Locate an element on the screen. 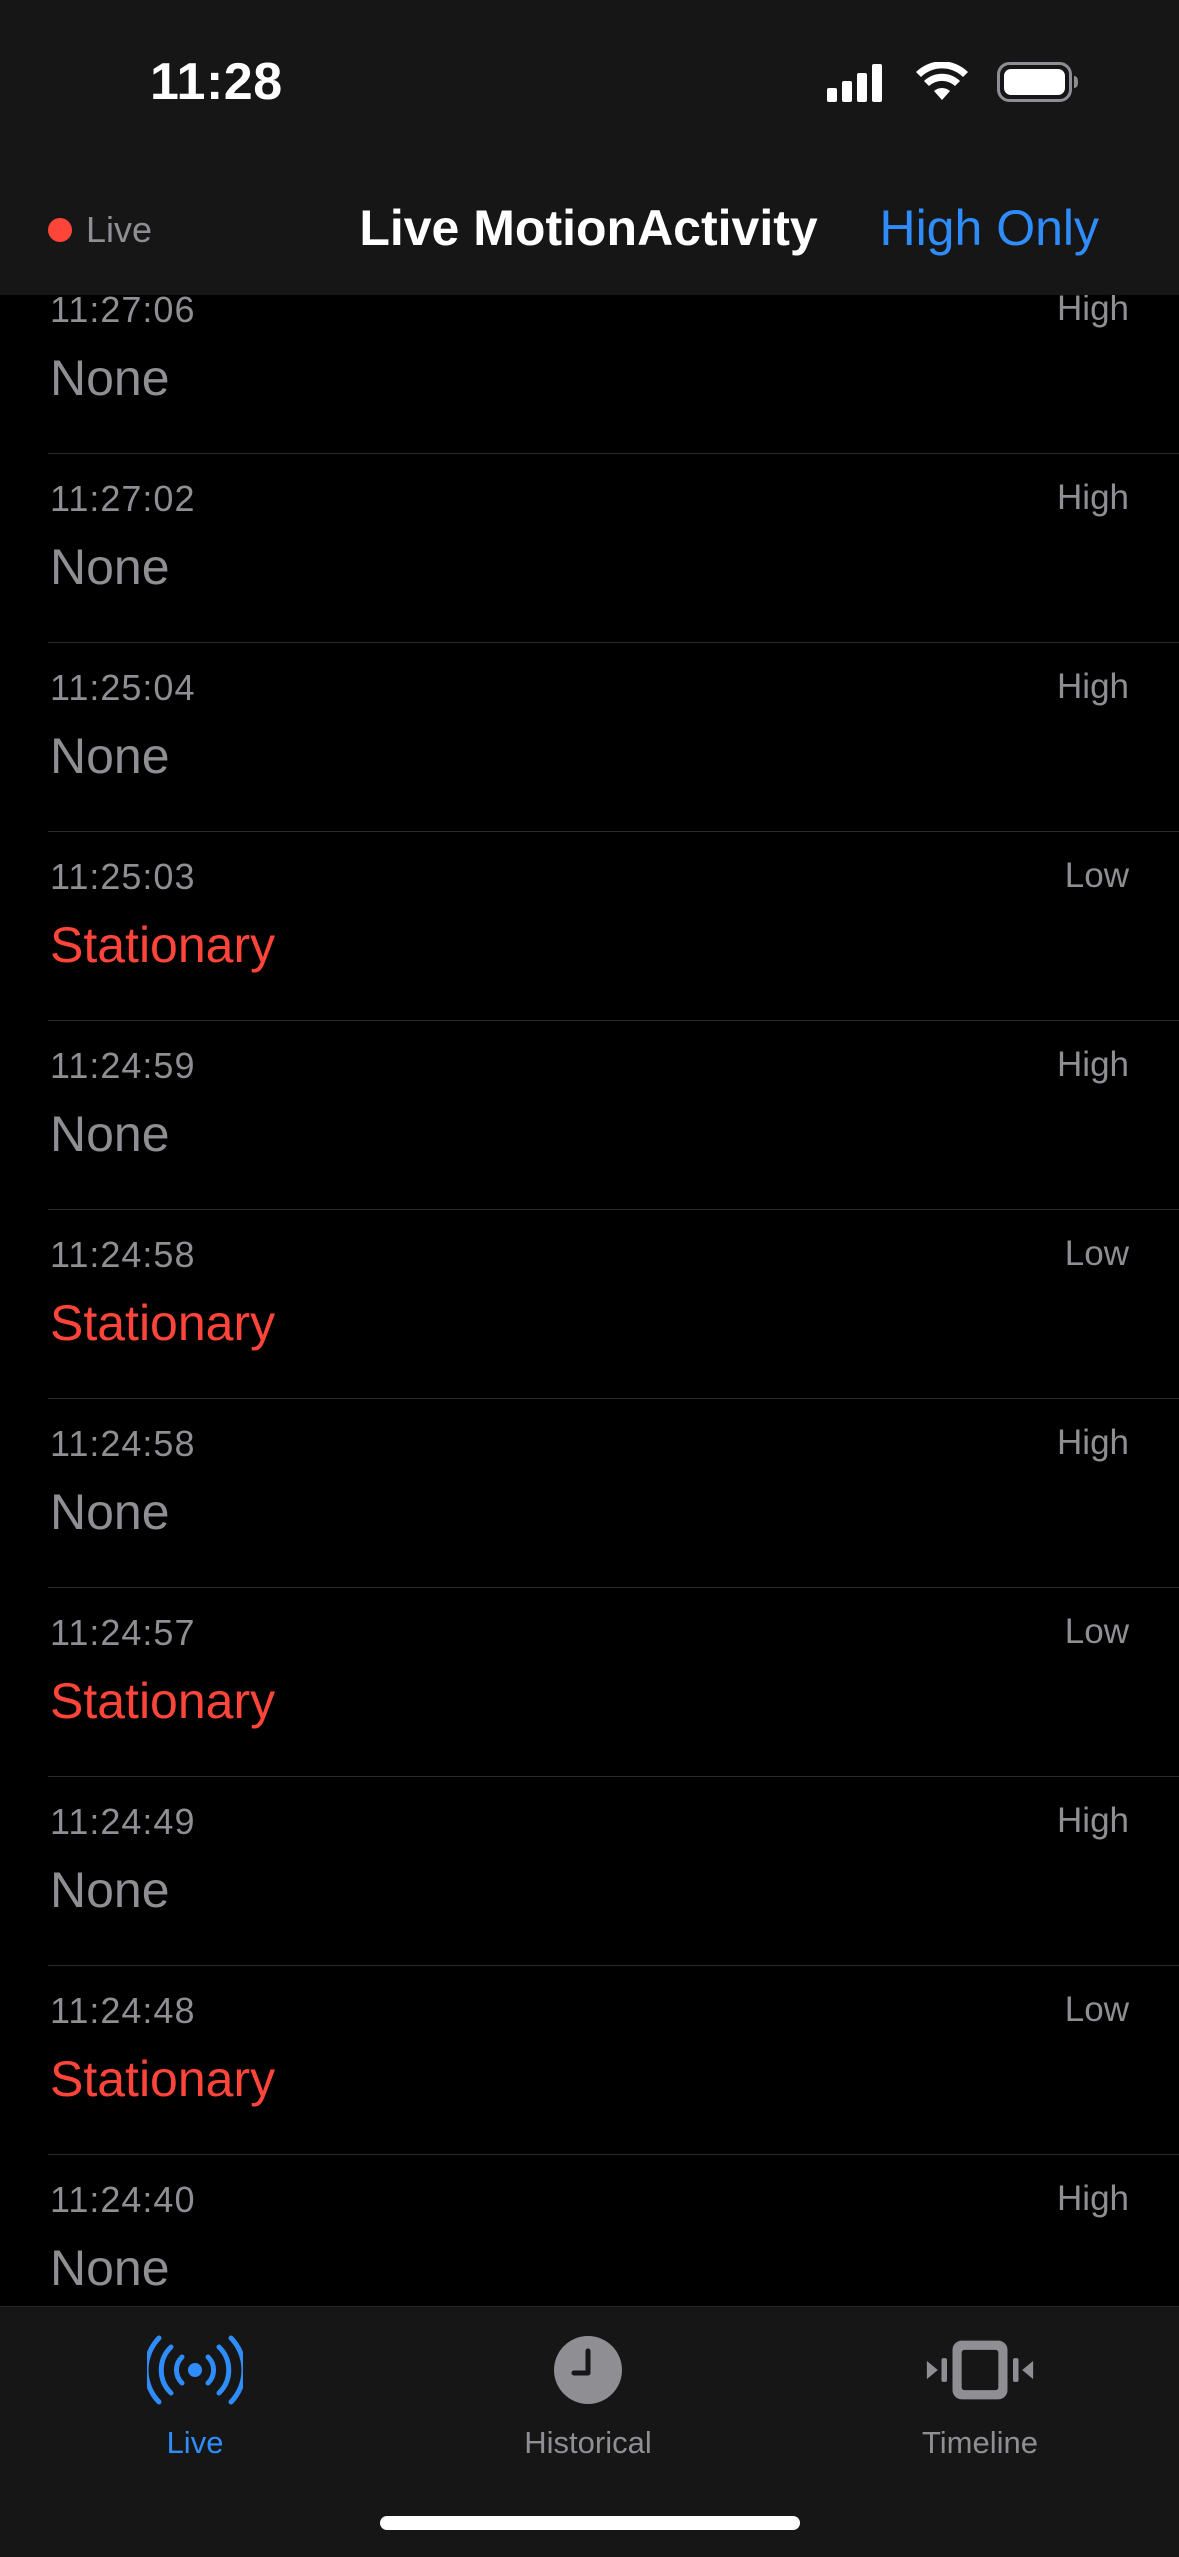  entry-timestamp: 11:24:59 is located at coordinates (123, 1065).